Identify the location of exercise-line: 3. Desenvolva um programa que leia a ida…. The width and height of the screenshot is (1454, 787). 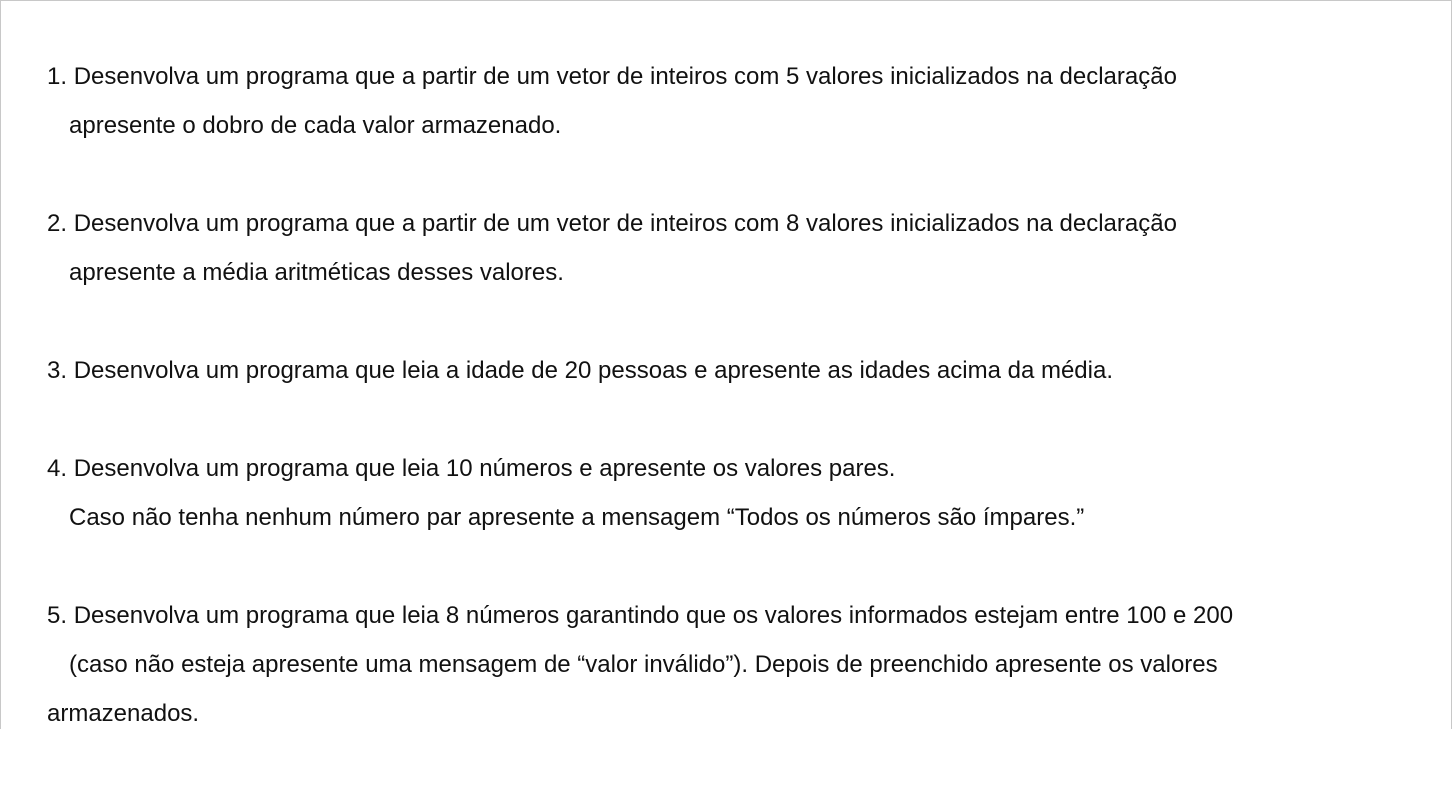
(742, 370).